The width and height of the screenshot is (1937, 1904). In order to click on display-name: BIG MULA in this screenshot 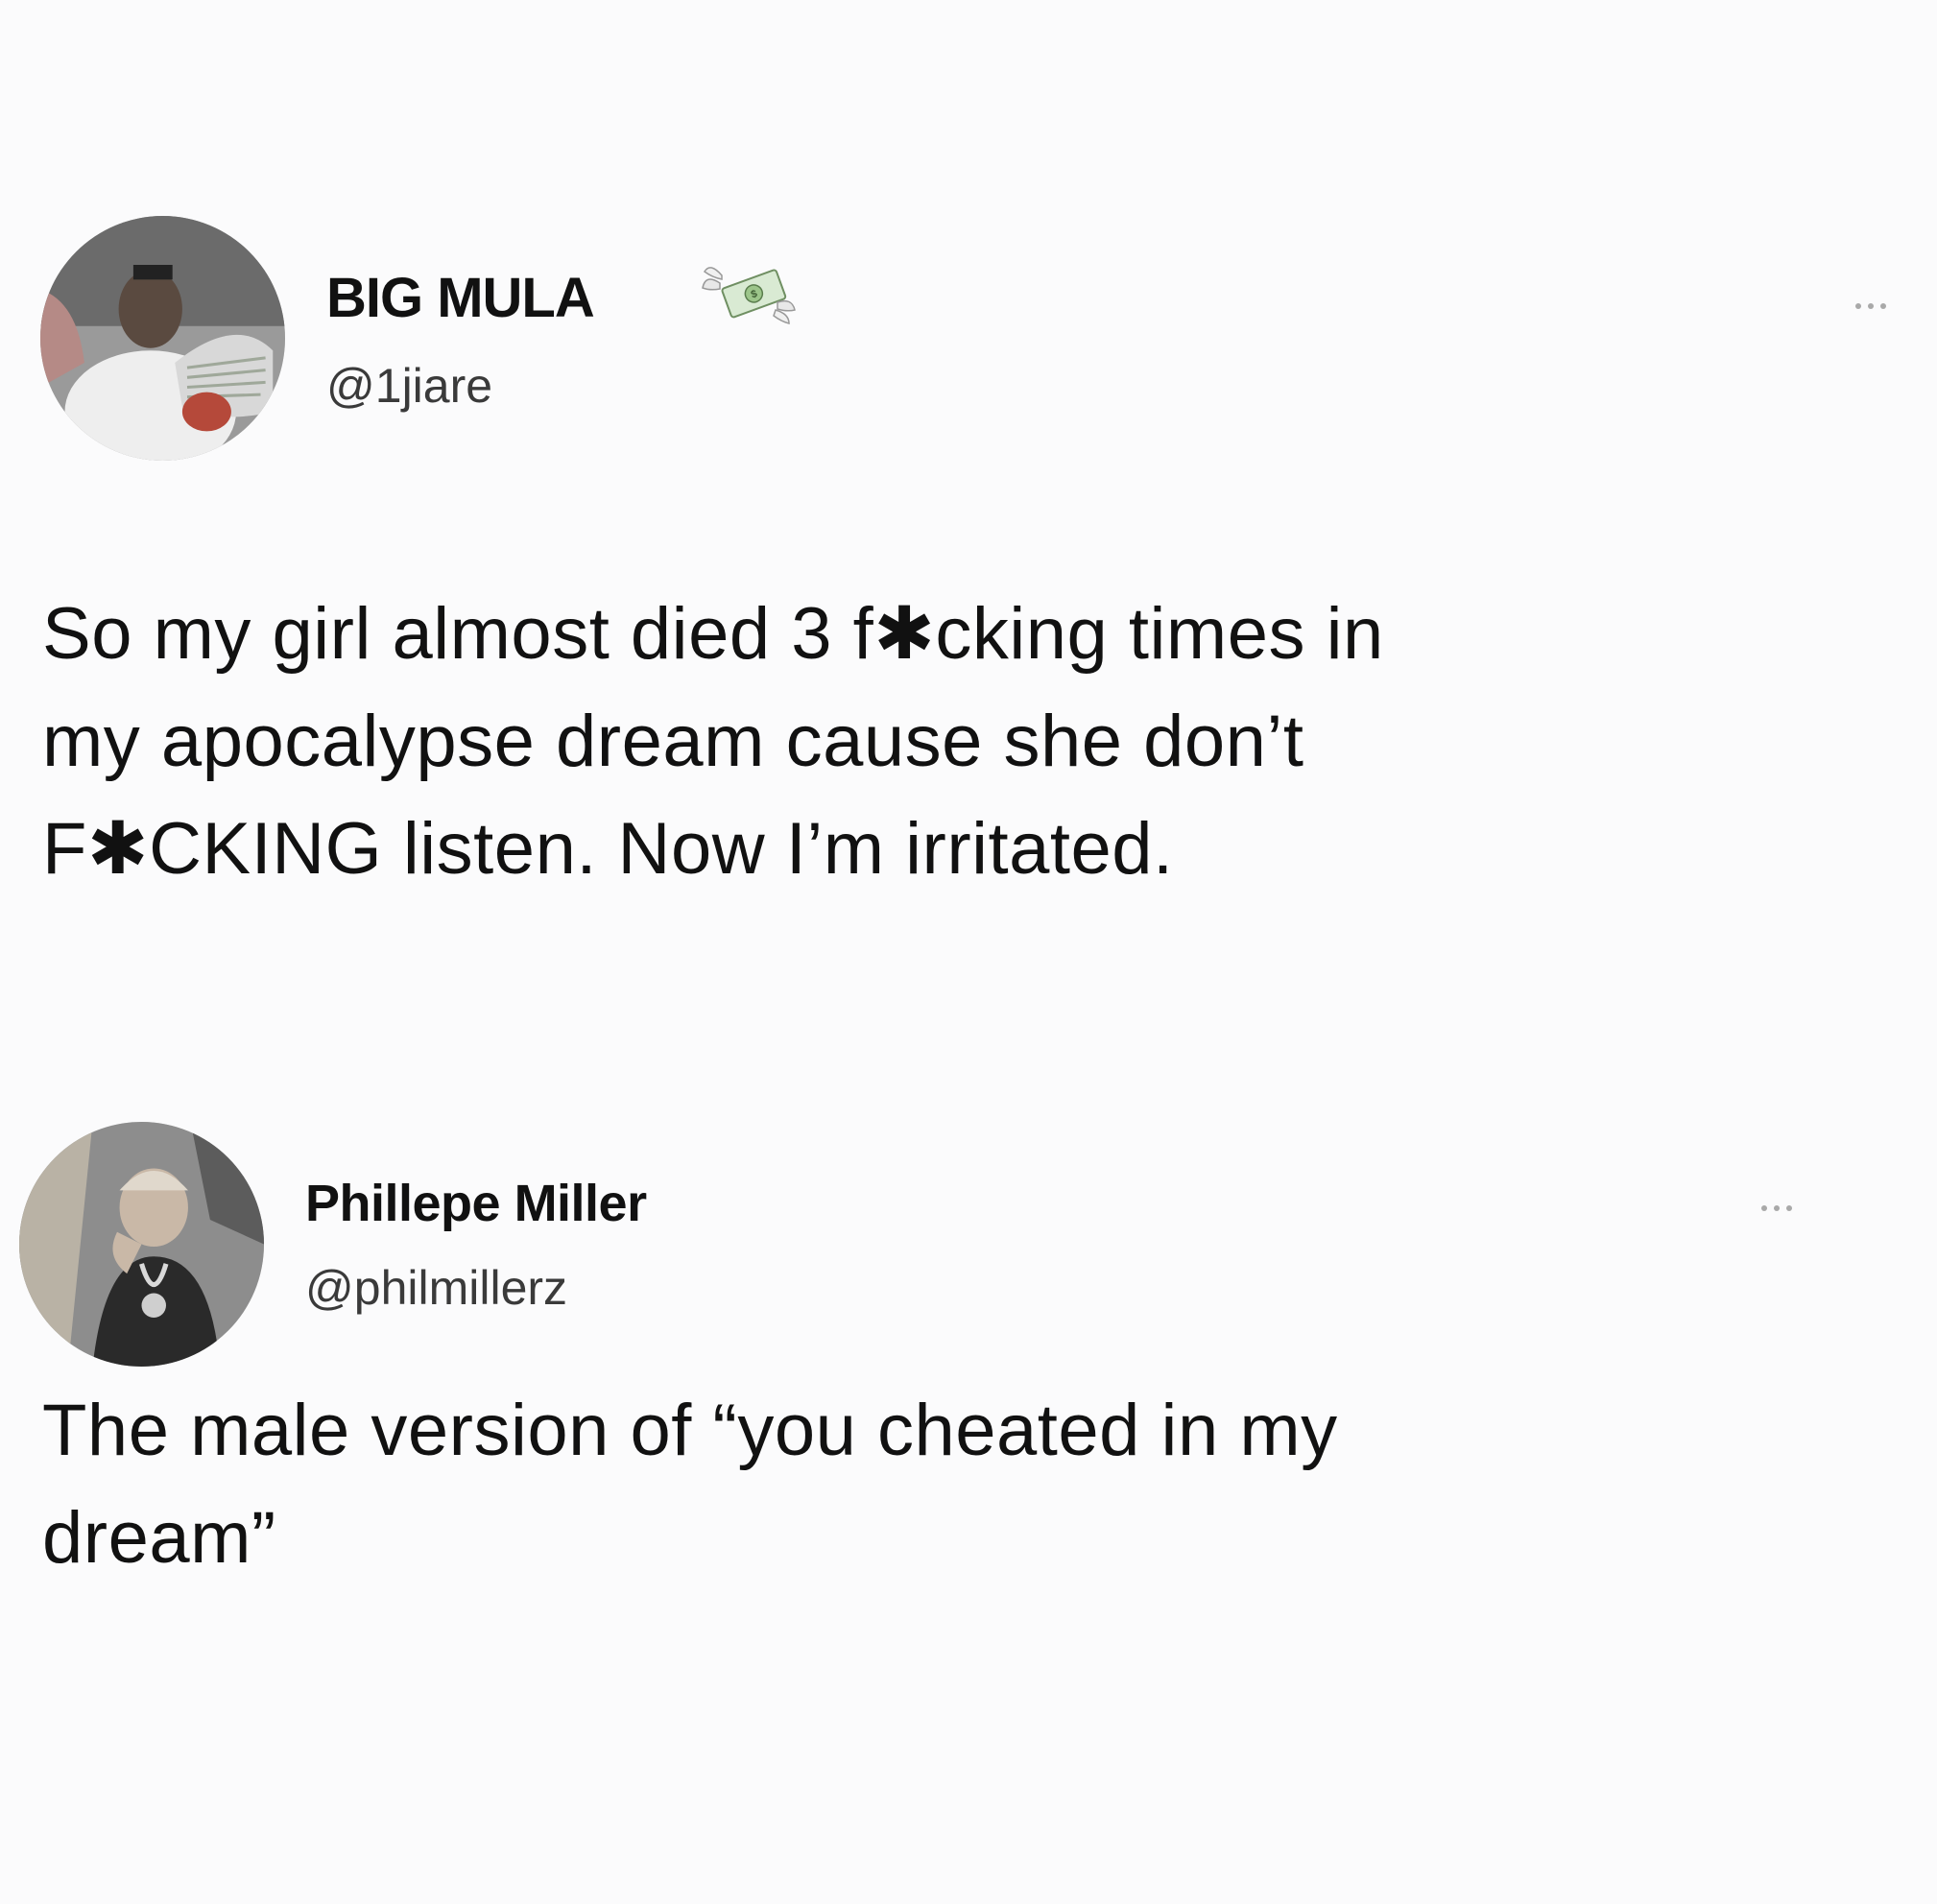, I will do `click(460, 298)`.